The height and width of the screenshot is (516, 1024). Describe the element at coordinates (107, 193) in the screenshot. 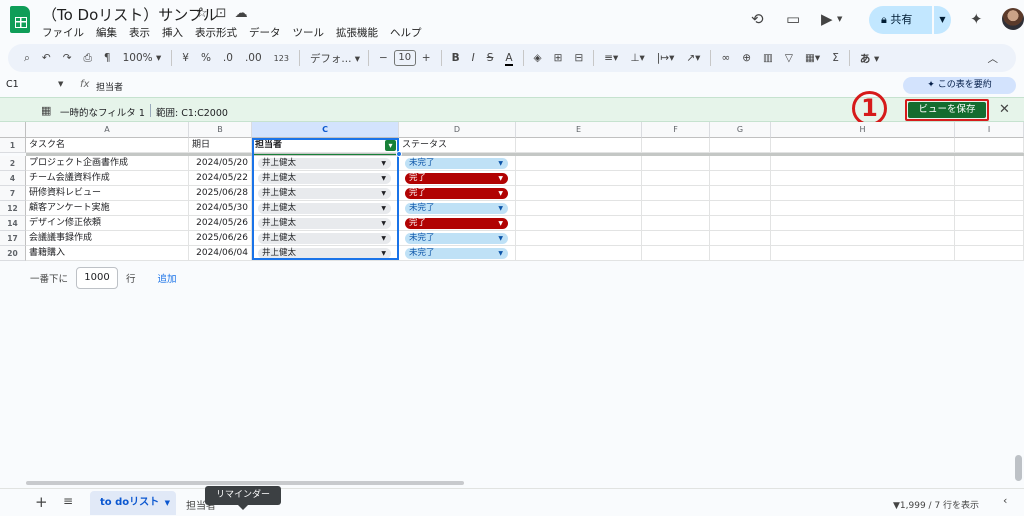

I see `table-cell: 研修資料レビュー` at that location.